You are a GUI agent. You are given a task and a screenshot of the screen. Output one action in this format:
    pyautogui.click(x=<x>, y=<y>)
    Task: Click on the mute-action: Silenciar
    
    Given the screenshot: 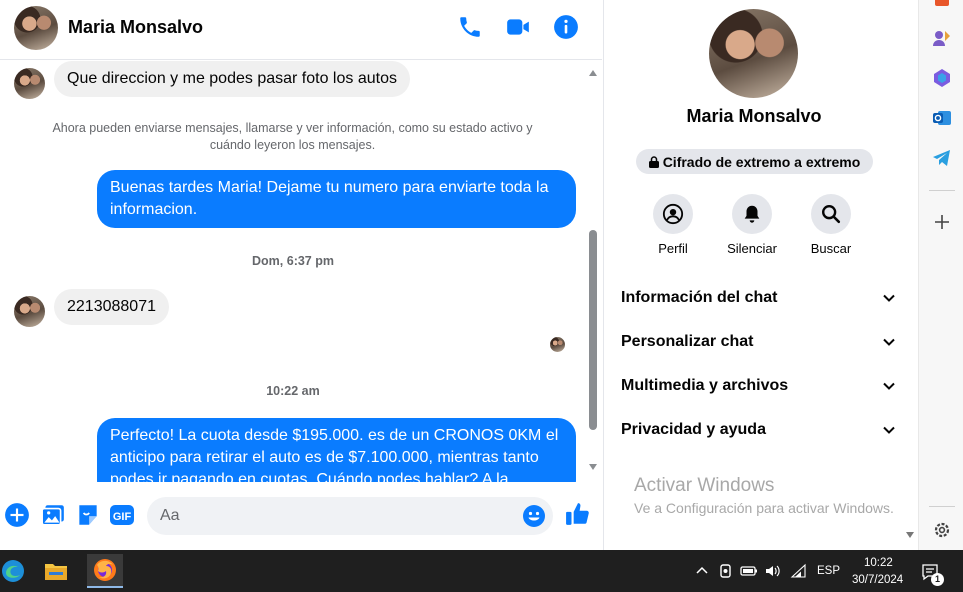 What is the action you would take?
    pyautogui.click(x=752, y=225)
    